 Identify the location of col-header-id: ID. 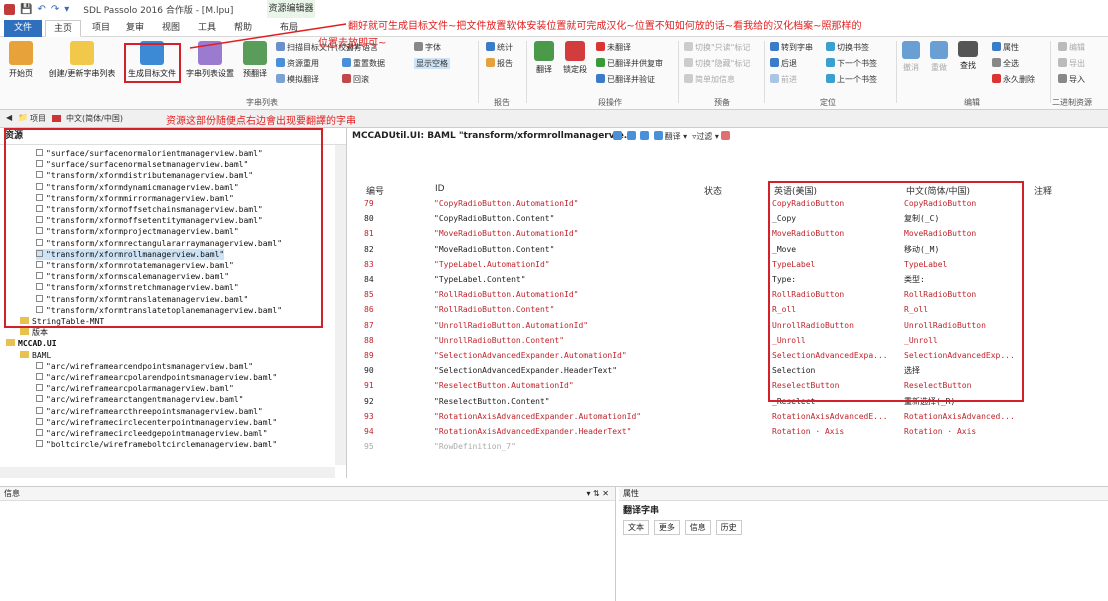
(440, 189).